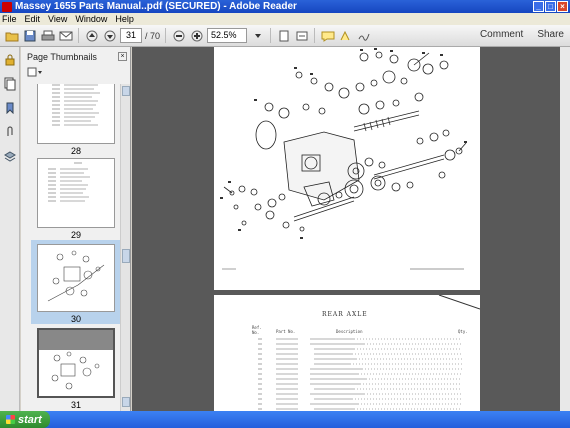 The width and height of the screenshot is (570, 428). I want to click on toolbar: 31 / 70 52.5% Comment Share, so click(285, 36).